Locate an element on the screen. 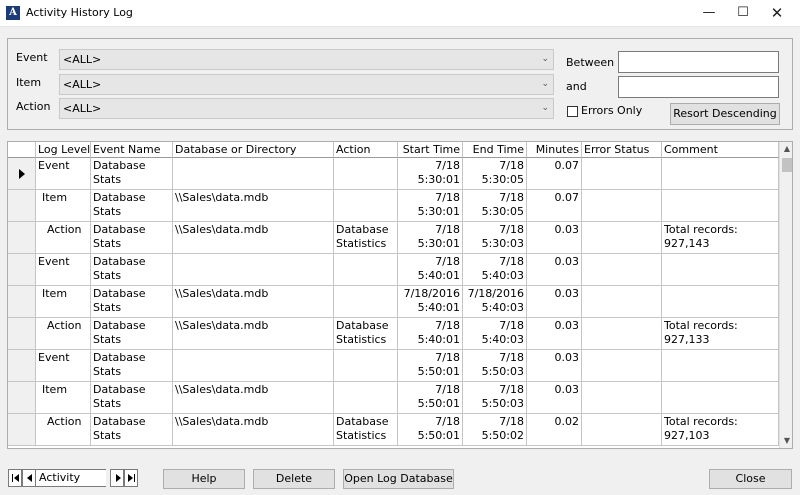 This screenshot has width=800, height=495. item-label: Item is located at coordinates (29, 82).